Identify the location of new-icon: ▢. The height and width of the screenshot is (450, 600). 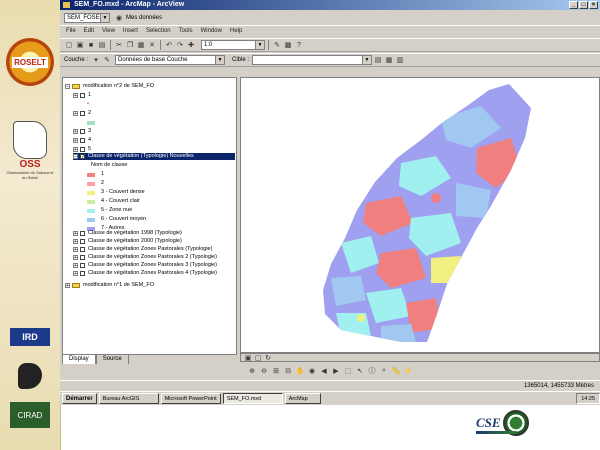
(69, 45).